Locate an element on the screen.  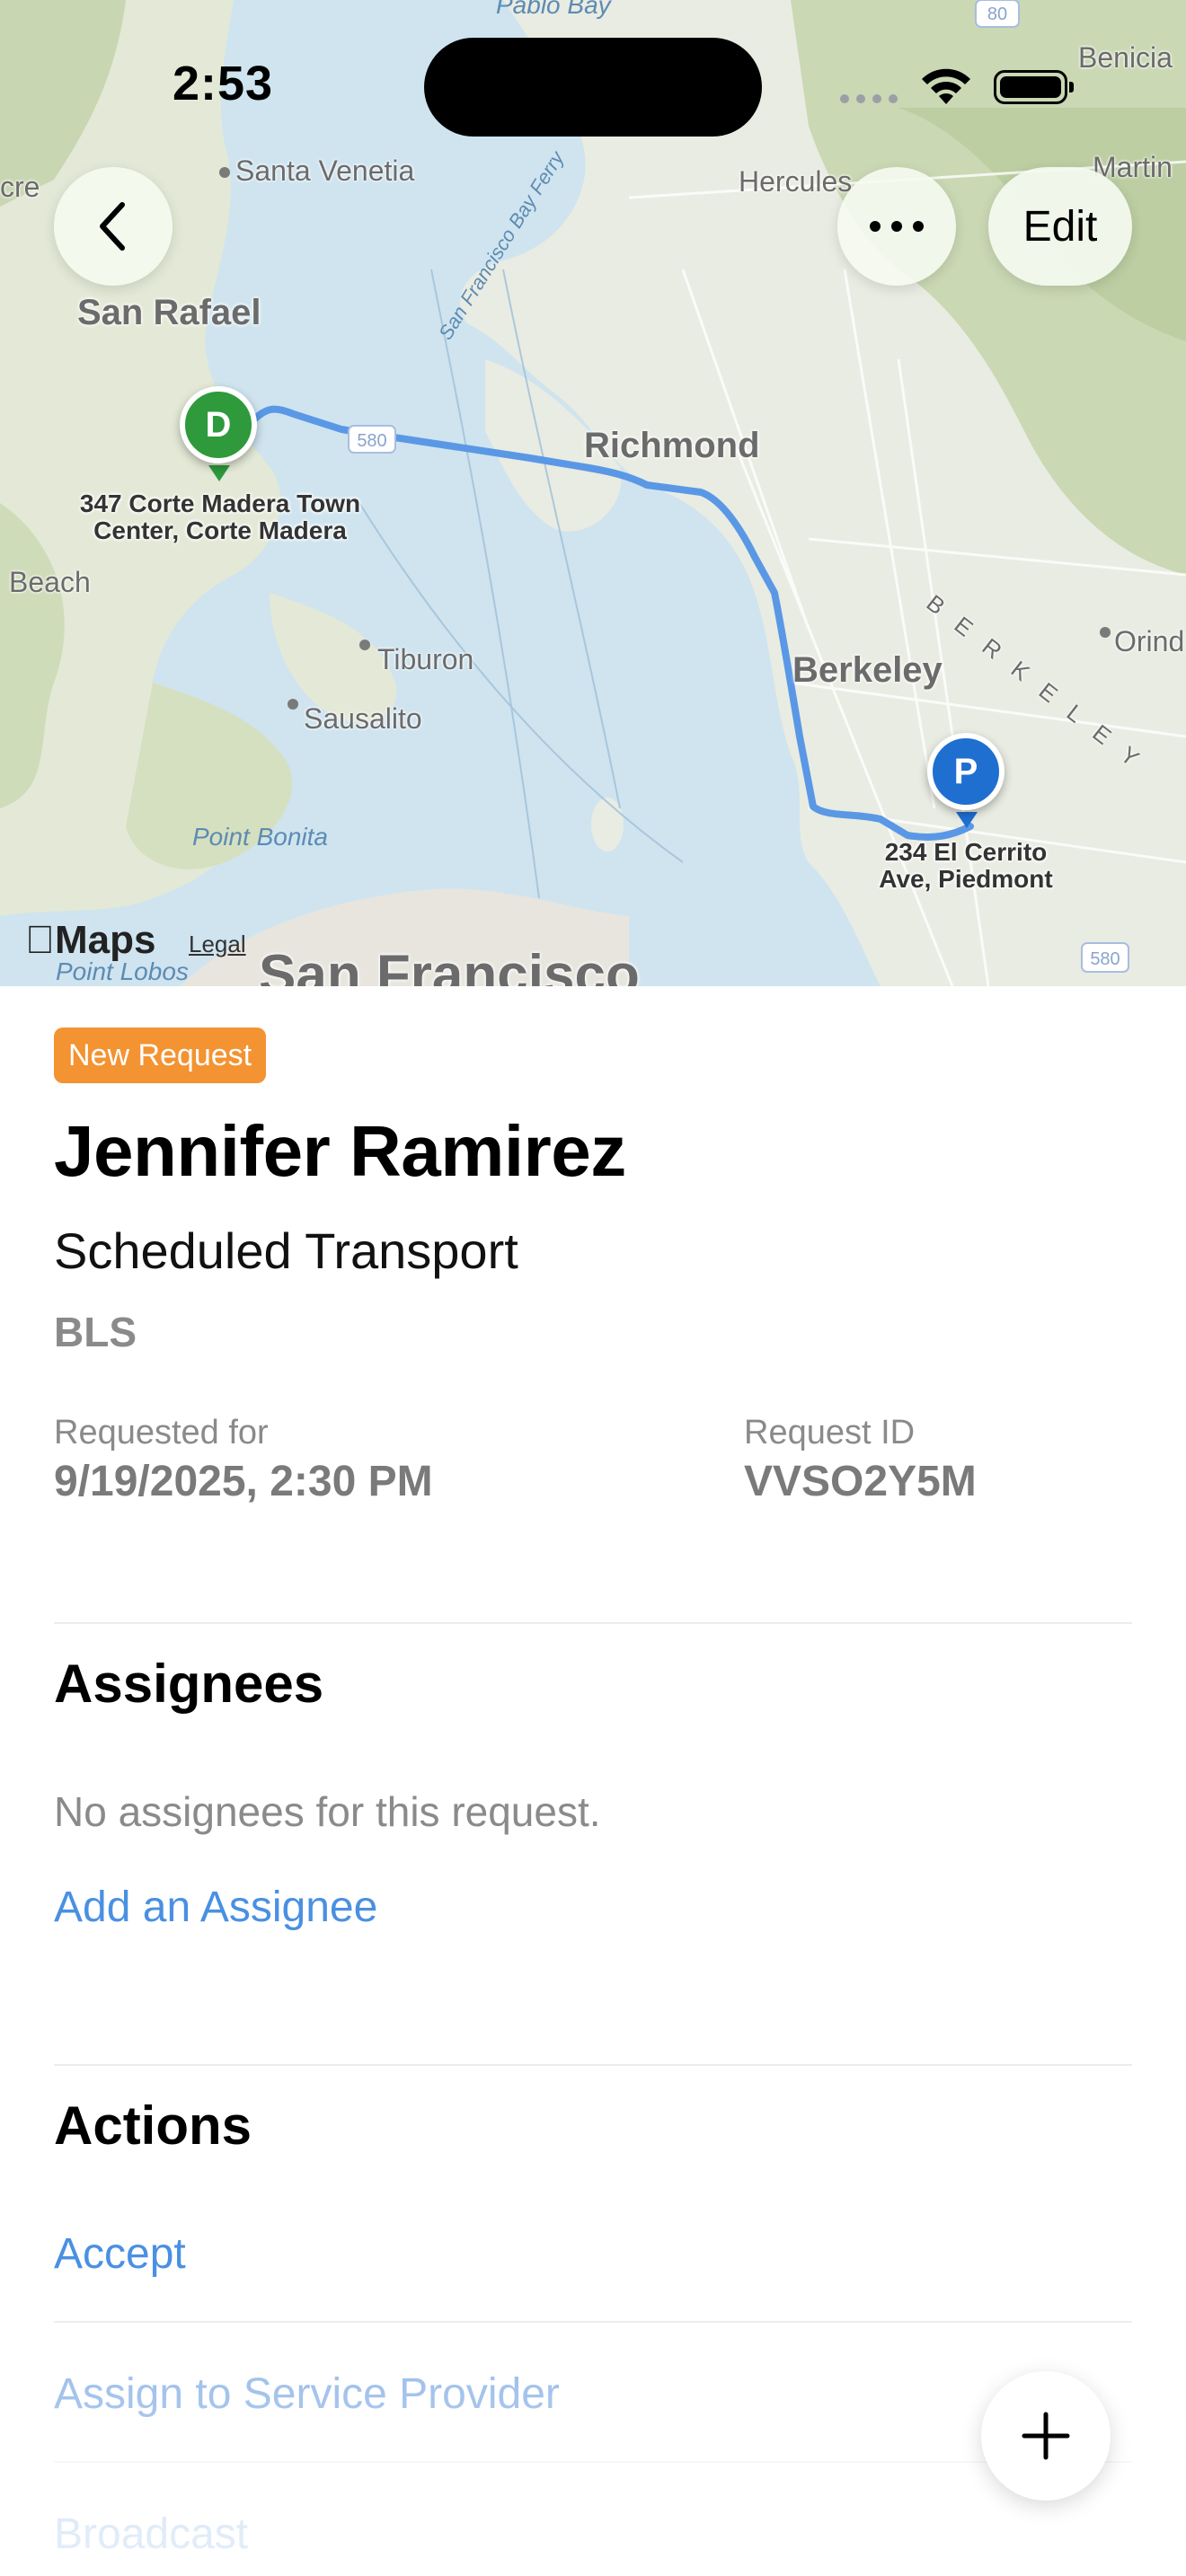
edit-button: Edit is located at coordinates (1060, 226).